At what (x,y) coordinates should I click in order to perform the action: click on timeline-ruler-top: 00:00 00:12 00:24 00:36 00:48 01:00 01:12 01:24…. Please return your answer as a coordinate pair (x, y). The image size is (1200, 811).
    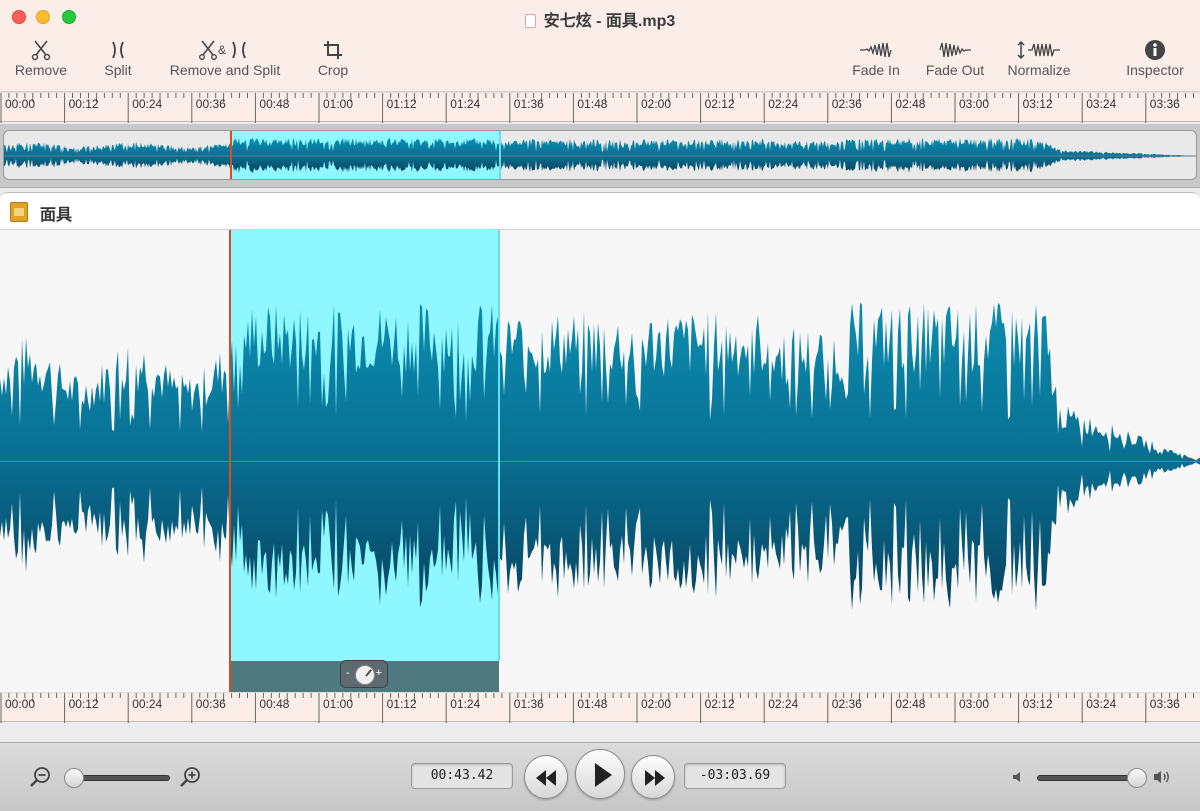
    Looking at the image, I should click on (600, 107).